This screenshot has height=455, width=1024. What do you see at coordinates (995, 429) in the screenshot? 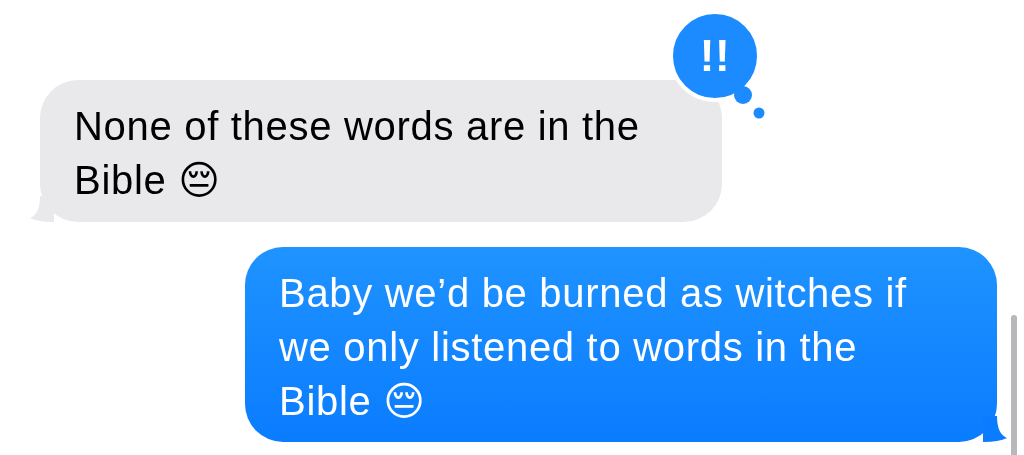
I see `bubble-tail` at bounding box center [995, 429].